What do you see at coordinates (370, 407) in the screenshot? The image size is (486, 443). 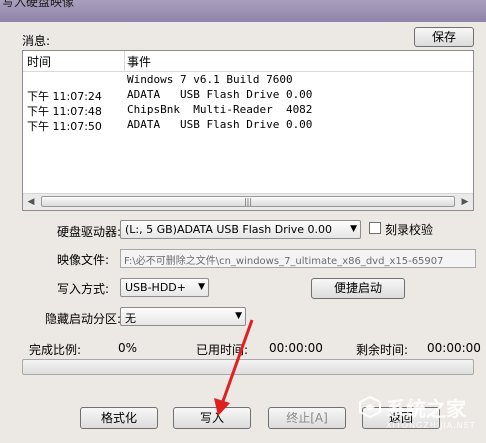 I see `watermark-logo-icon` at bounding box center [370, 407].